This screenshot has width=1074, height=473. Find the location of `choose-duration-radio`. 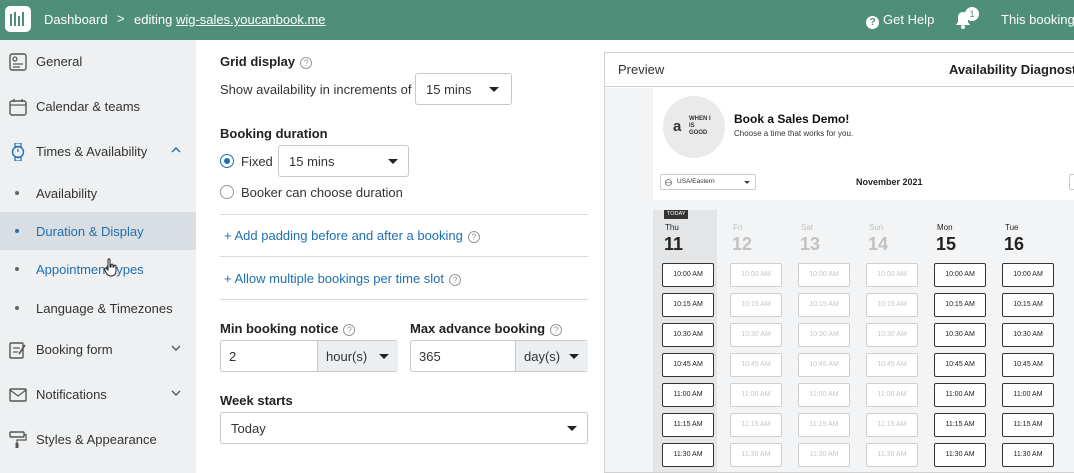

choose-duration-radio is located at coordinates (227, 192).